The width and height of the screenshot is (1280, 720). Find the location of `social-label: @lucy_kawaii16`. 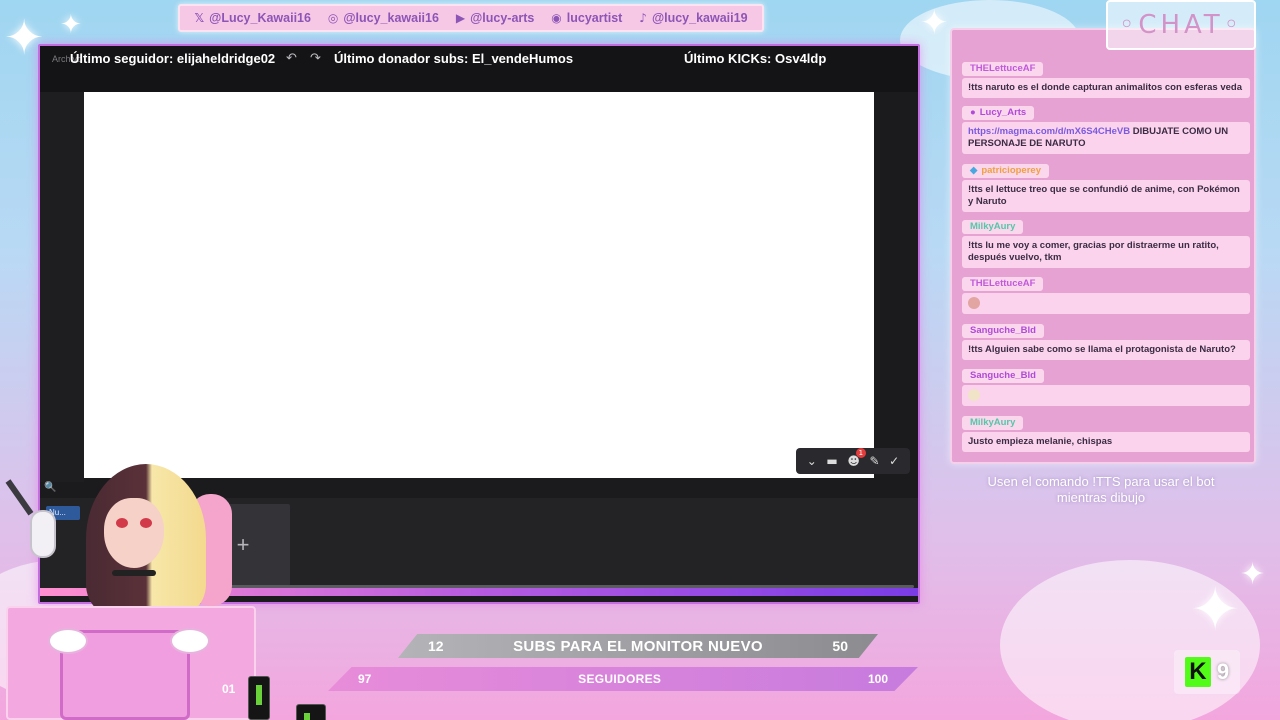

social-label: @lucy_kawaii16 is located at coordinates (391, 18).